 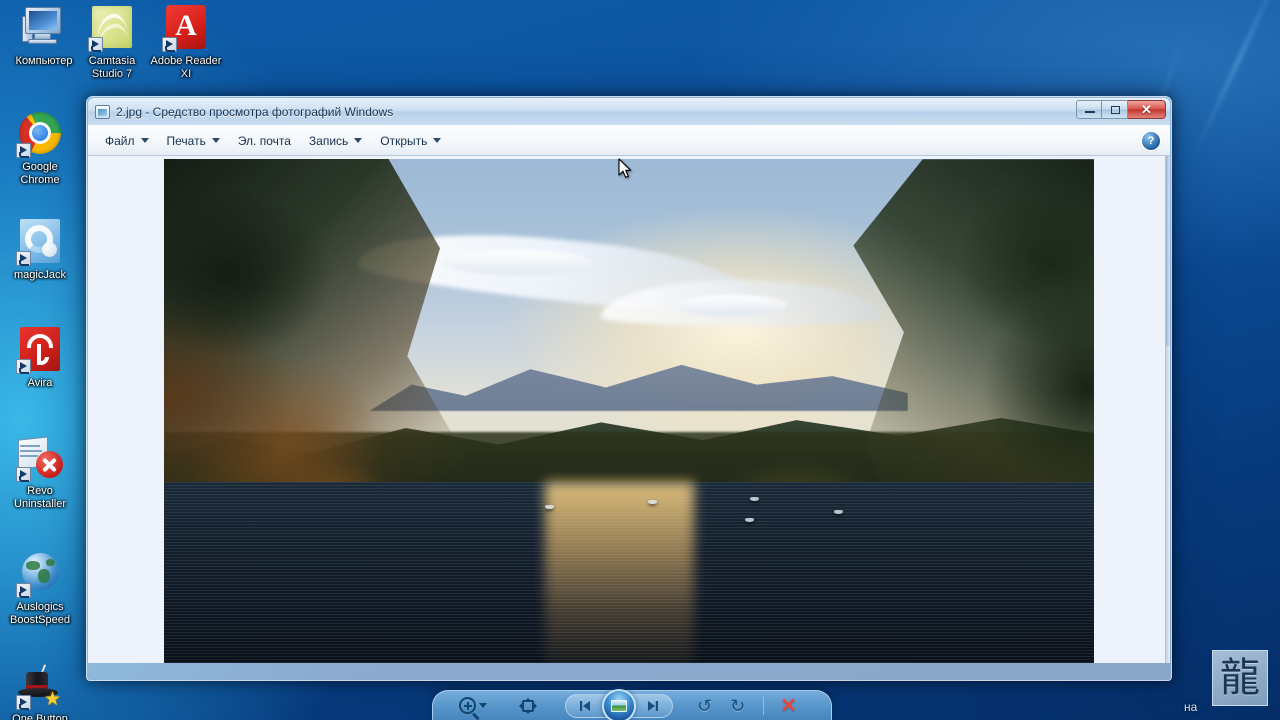 What do you see at coordinates (102, 111) in the screenshot?
I see `photo-viewer-icon` at bounding box center [102, 111].